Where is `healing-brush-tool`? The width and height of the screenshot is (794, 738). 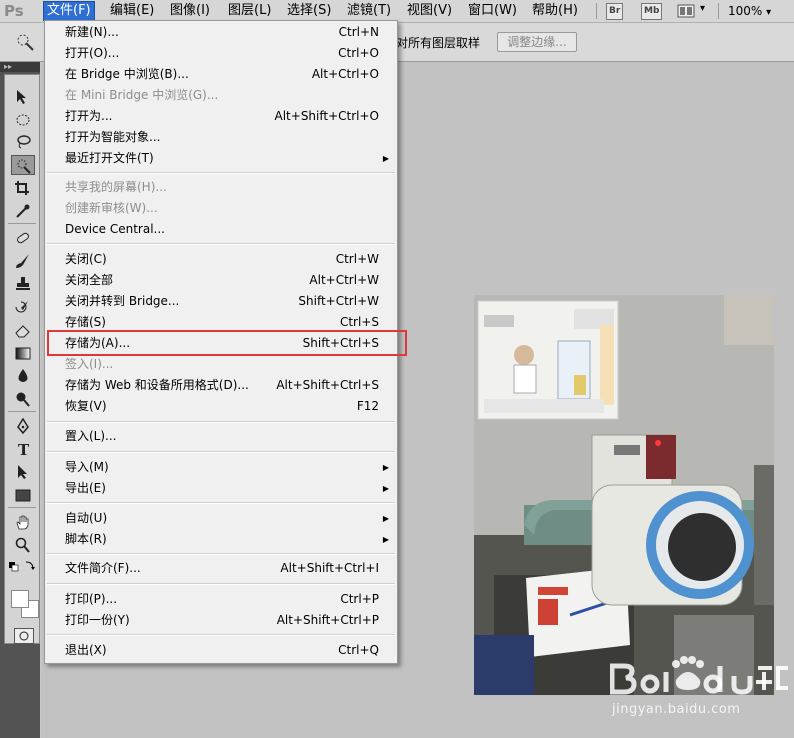 healing-brush-tool is located at coordinates (23, 238).